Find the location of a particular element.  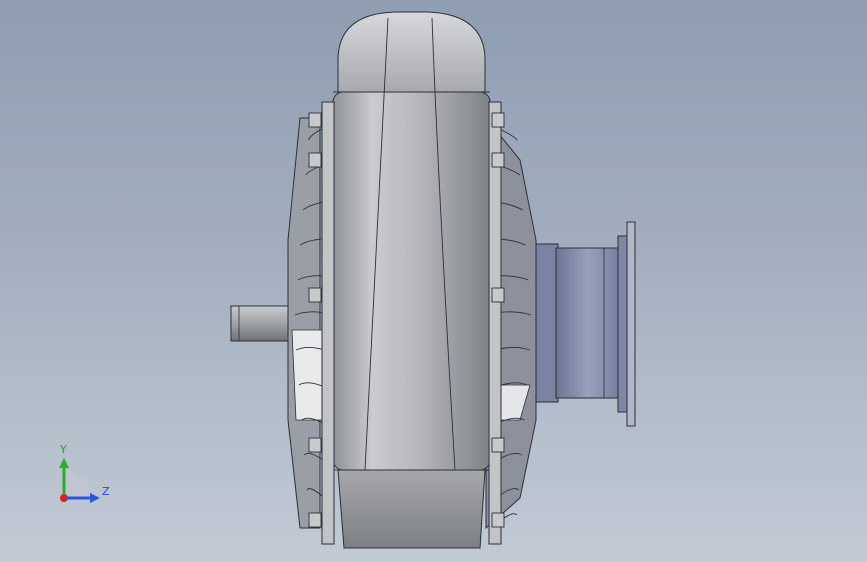

left-body-flange is located at coordinates (328, 323).